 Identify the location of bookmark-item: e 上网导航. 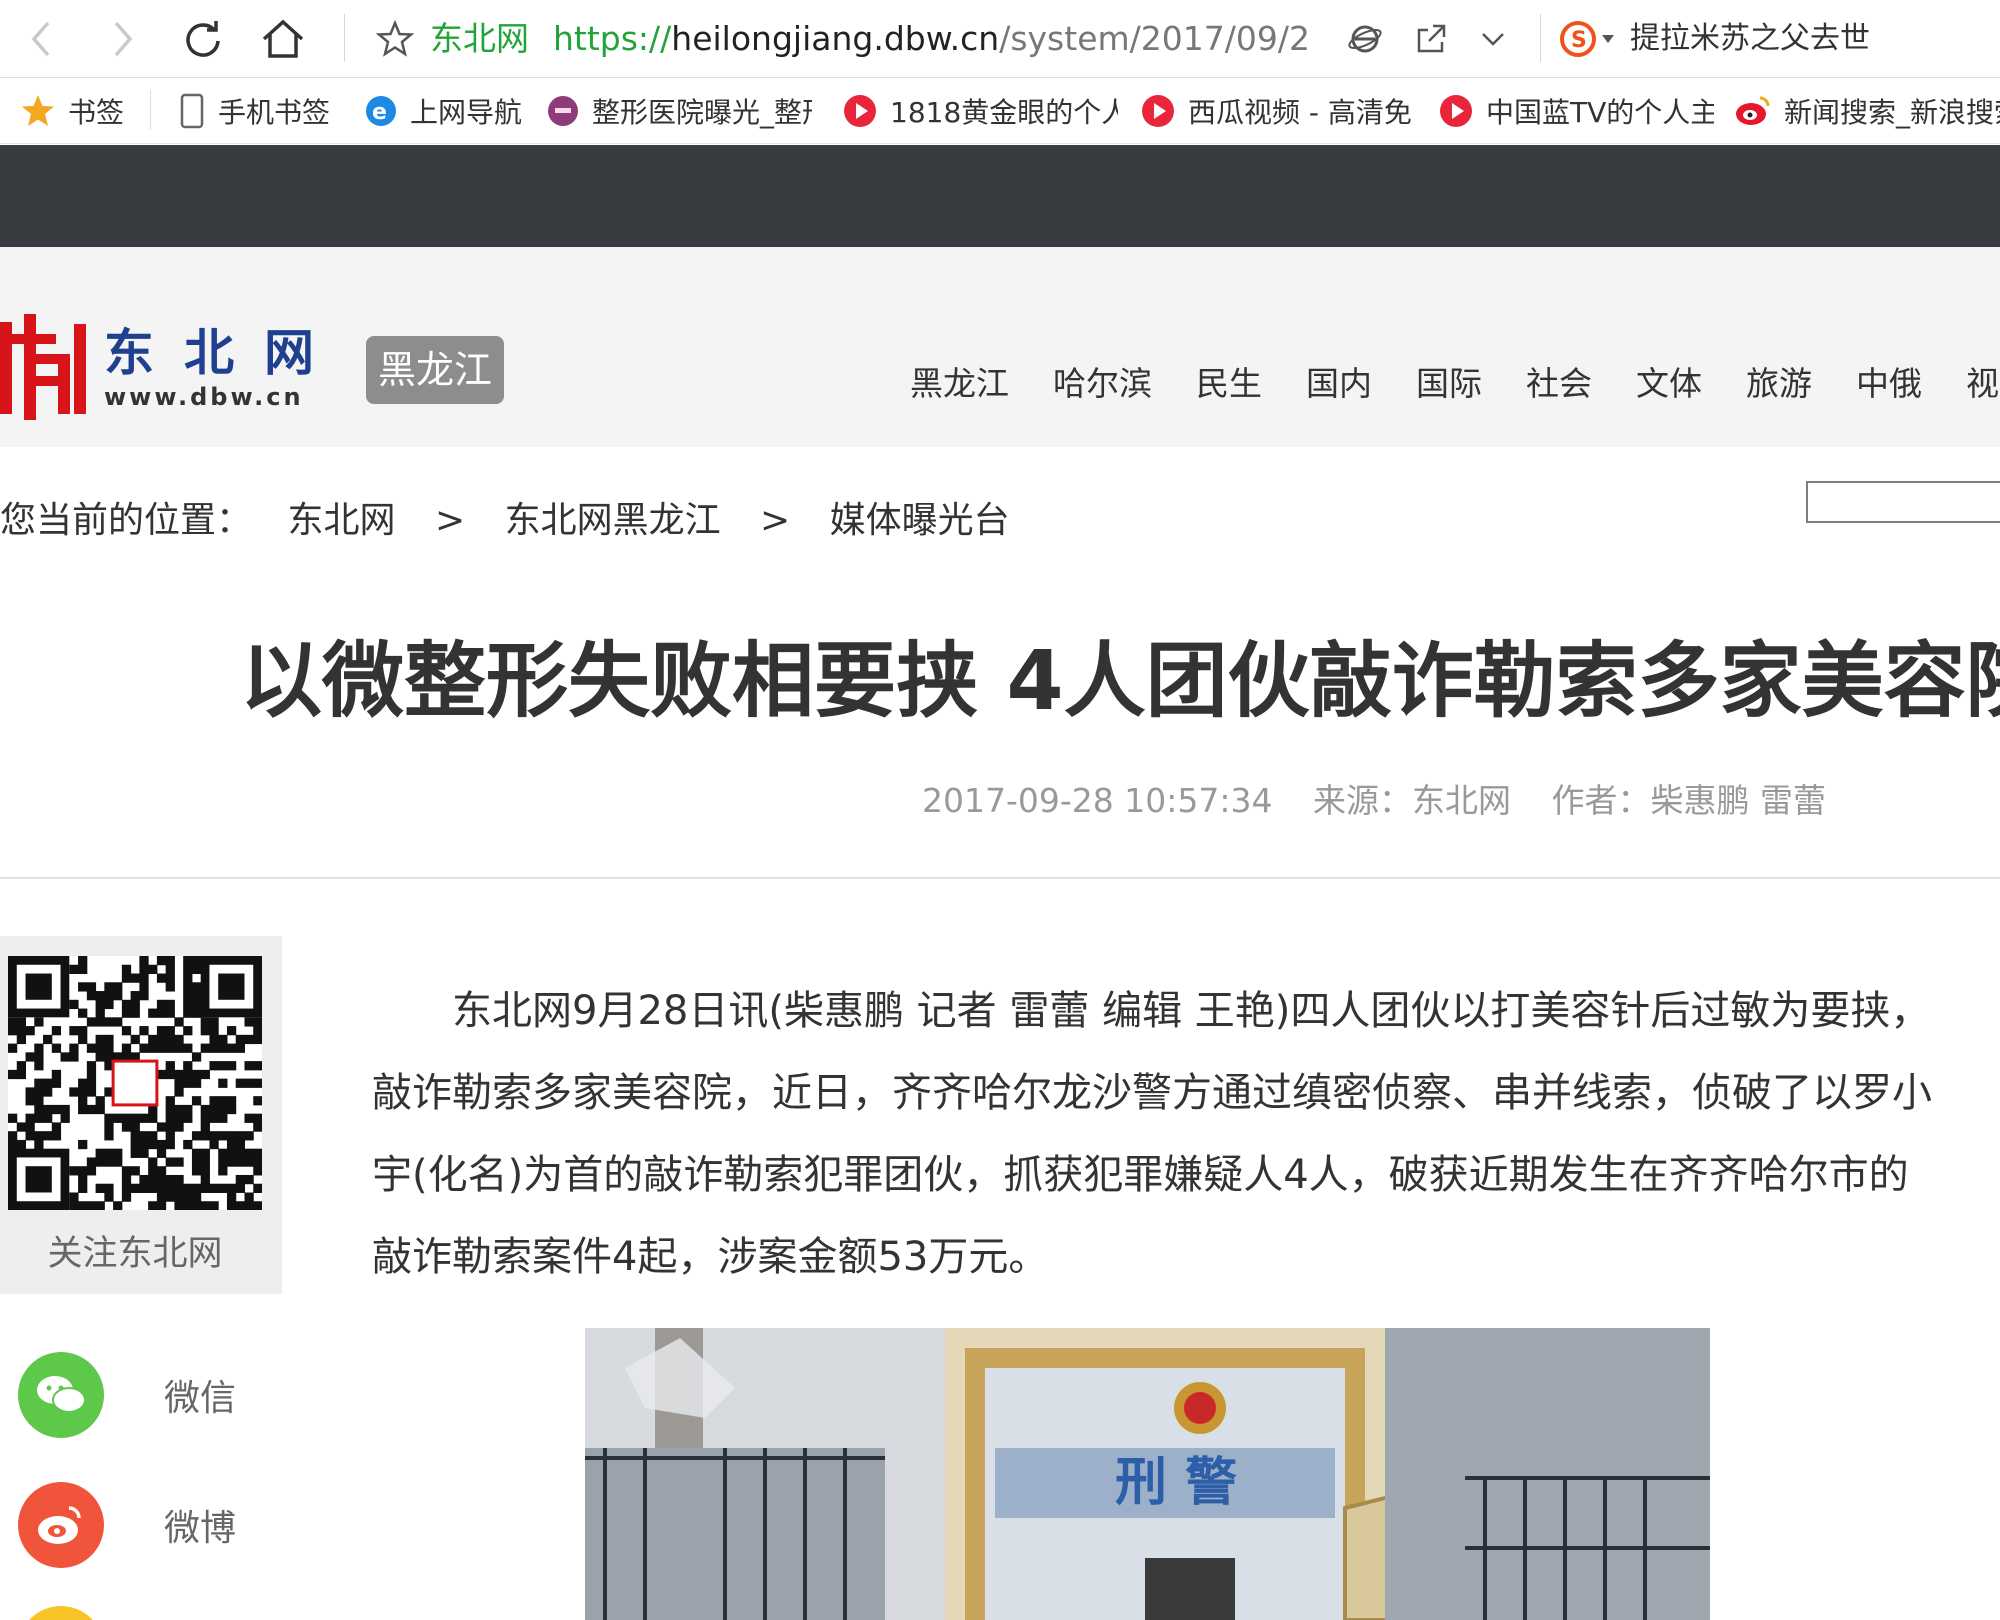
(443, 111).